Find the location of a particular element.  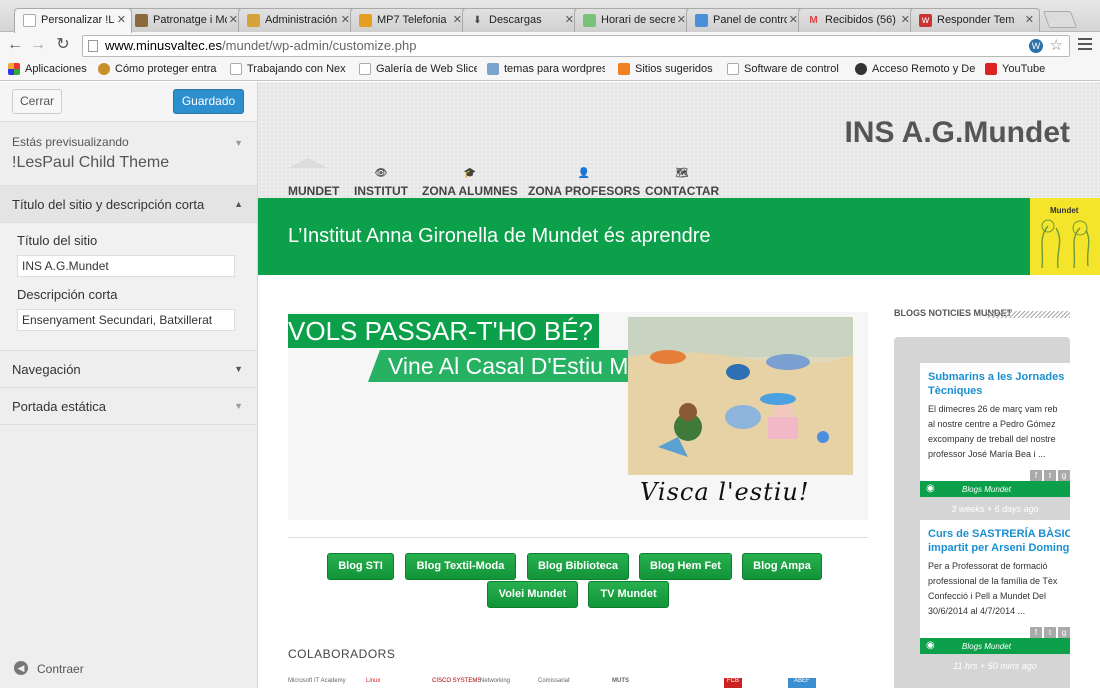

site-title-input: INS A.G.Mundet is located at coordinates (126, 266).